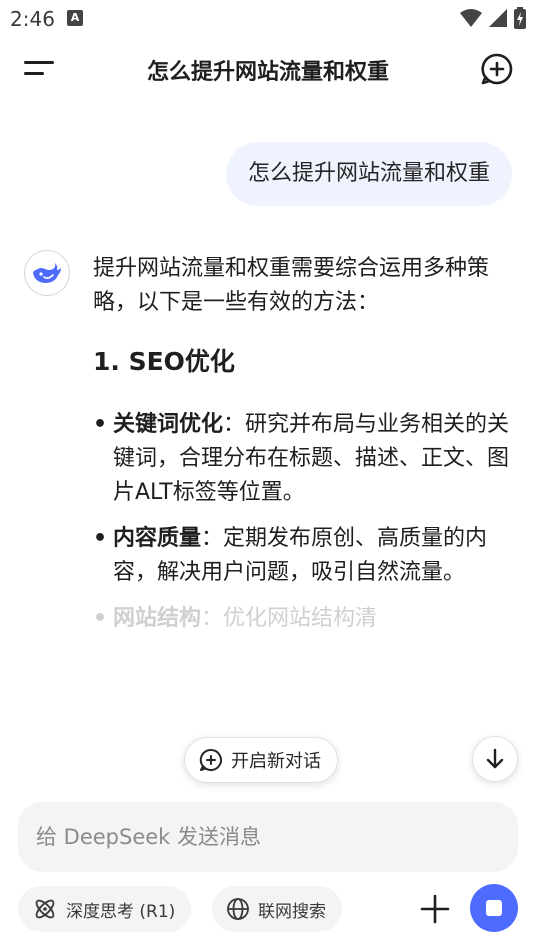 This screenshot has width=536, height=952. I want to click on status-icons, so click(493, 18).